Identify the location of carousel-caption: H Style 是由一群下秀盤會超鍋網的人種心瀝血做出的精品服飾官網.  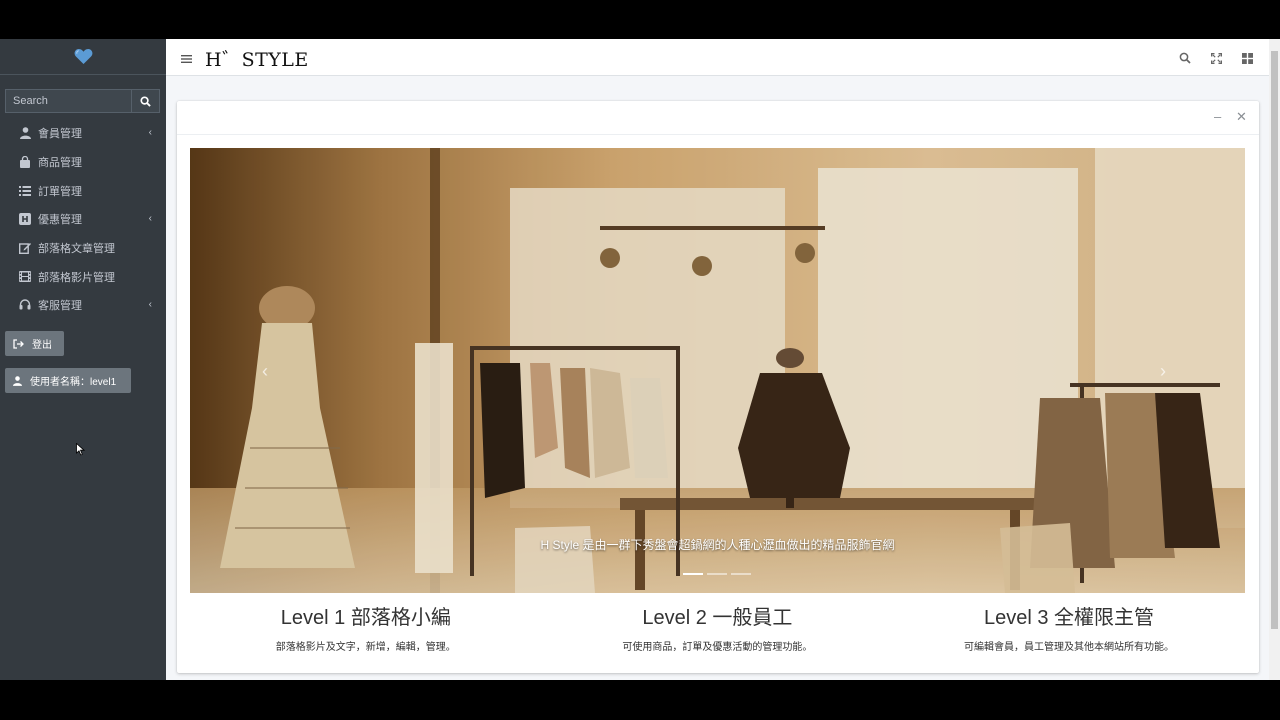
(717, 545).